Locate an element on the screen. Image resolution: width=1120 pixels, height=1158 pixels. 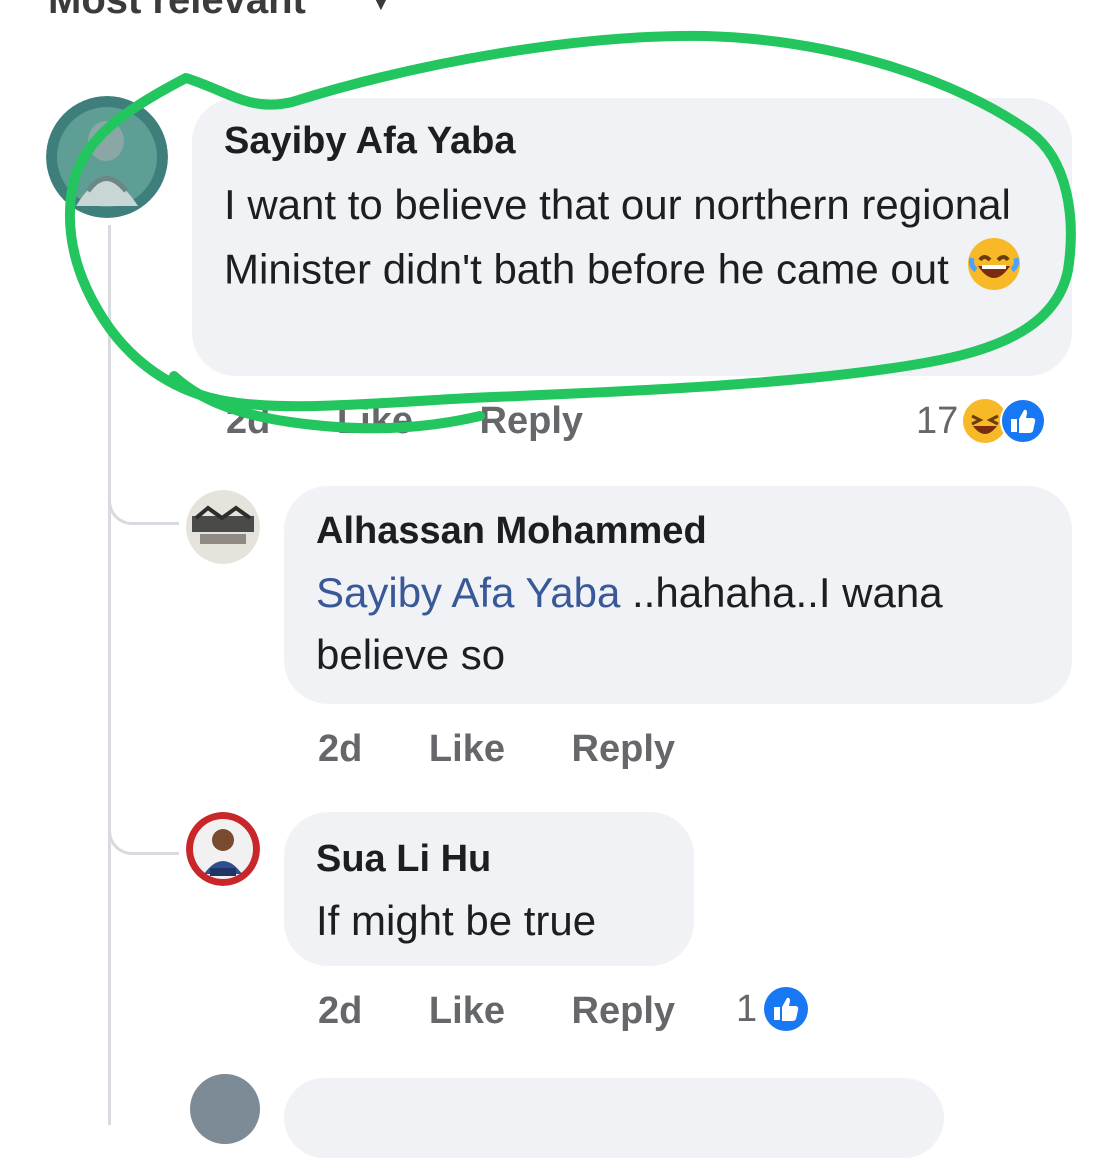
reaction-summary: 1 is located at coordinates (772, 1009).